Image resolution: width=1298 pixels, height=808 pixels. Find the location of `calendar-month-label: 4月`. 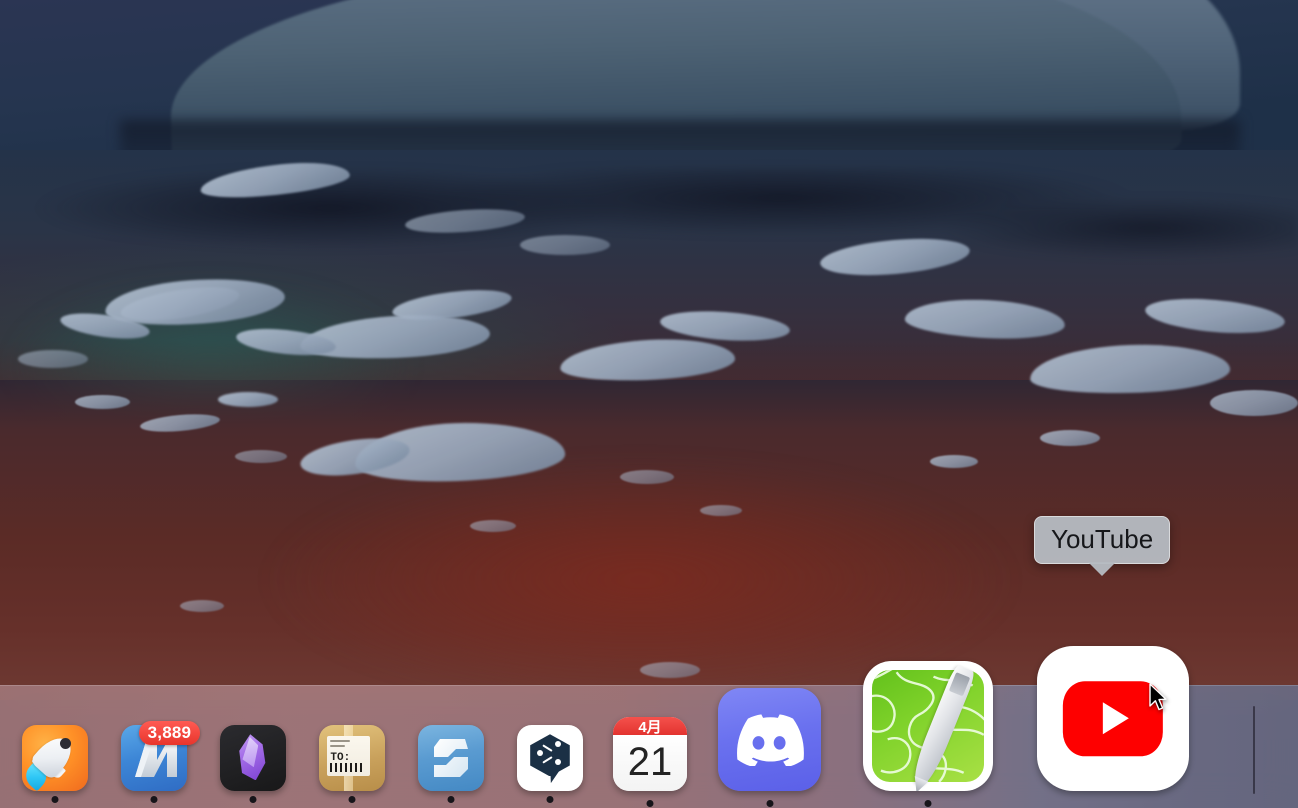

calendar-month-label: 4月 is located at coordinates (650, 727).